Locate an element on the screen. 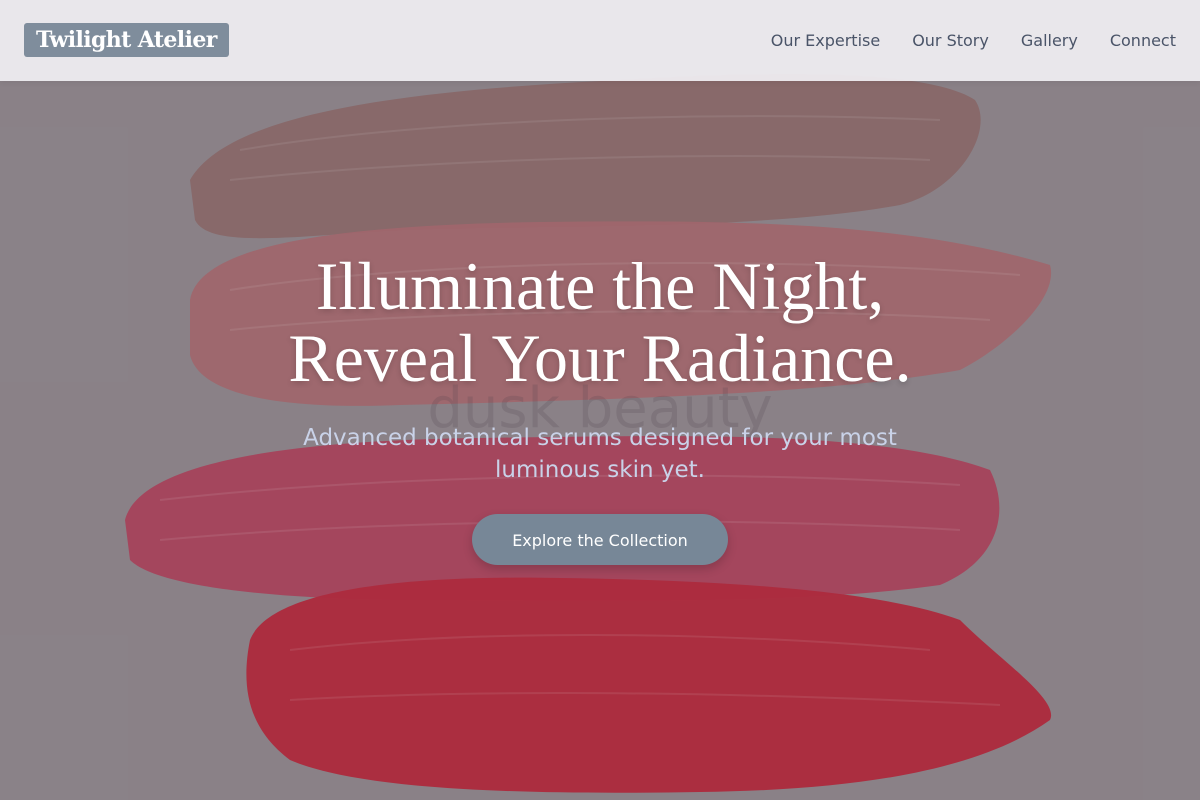 This screenshot has width=1200, height=800. nav-link-our-expertise: Our Expertise is located at coordinates (825, 40).